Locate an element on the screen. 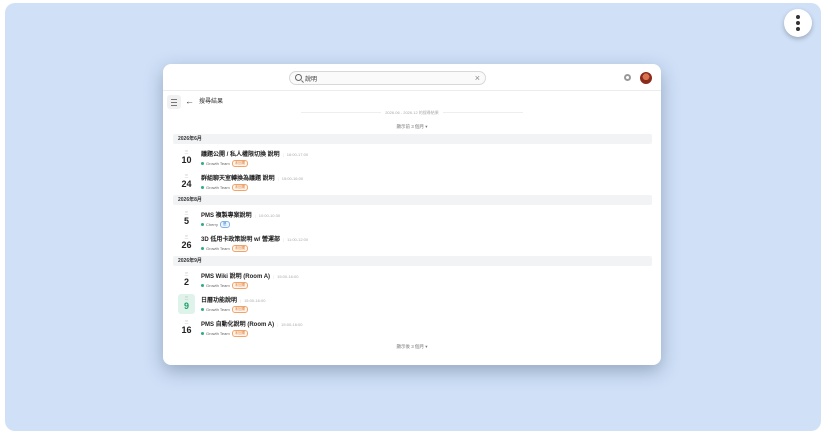 This screenshot has height=432, width=825. date-box: 三 16 is located at coordinates (186, 328).